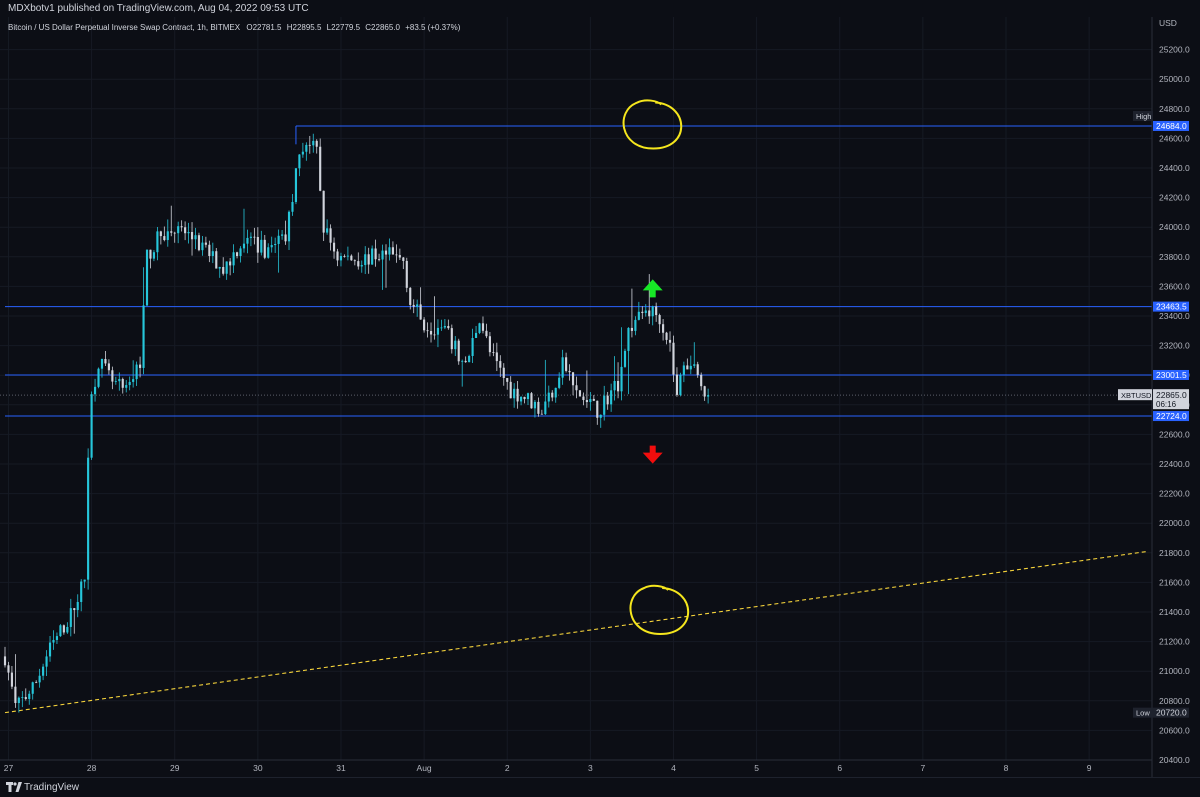 The width and height of the screenshot is (1200, 797). I want to click on x-tick-label: 6, so click(839, 768).